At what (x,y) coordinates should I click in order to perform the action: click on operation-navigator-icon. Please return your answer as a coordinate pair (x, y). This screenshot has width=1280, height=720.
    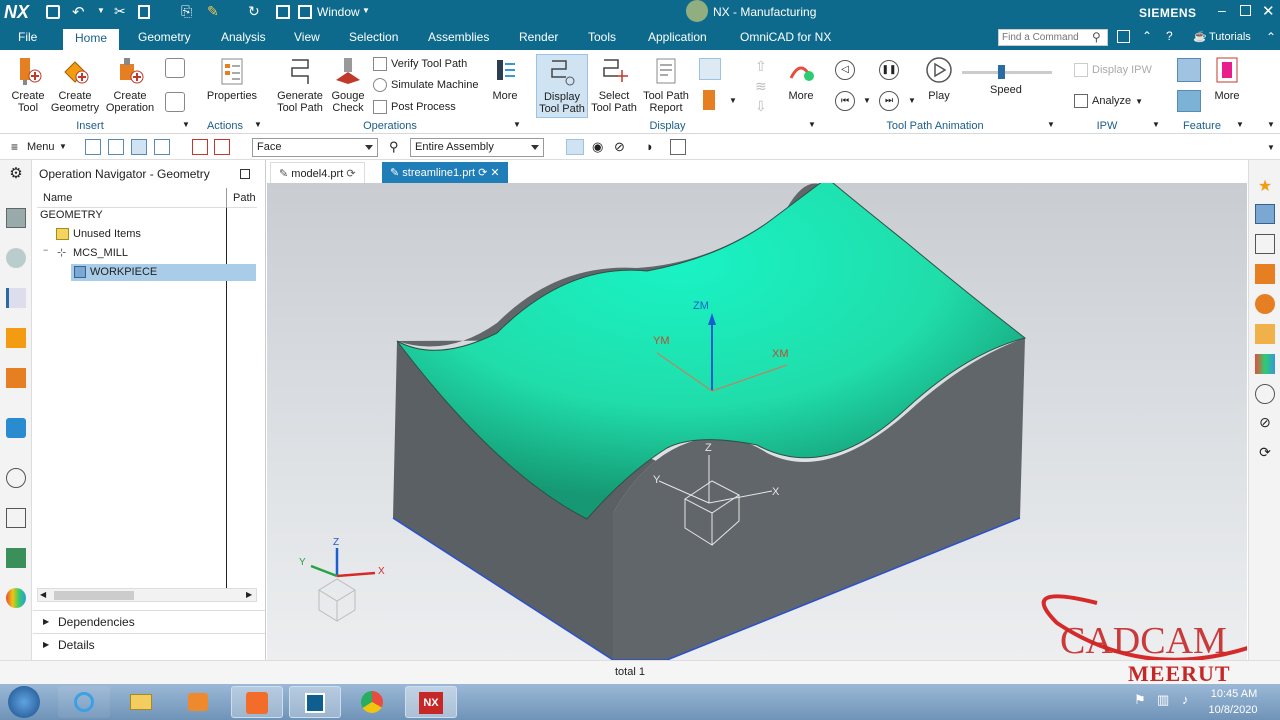
    Looking at the image, I should click on (16, 298).